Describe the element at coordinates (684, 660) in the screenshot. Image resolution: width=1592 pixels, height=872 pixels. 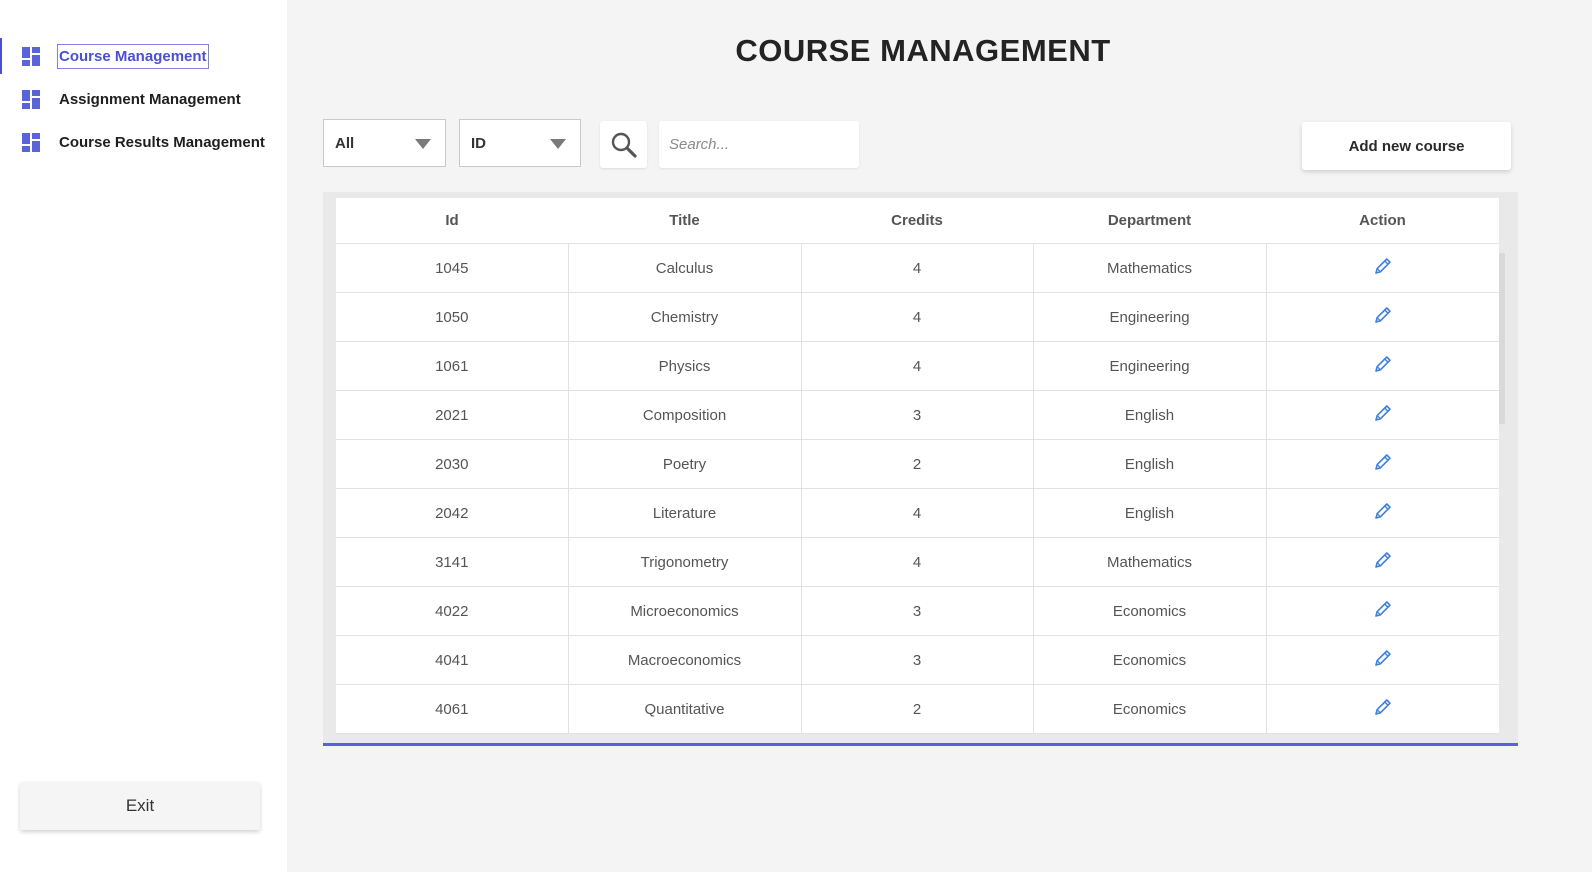
I see `cell-title: Macroeconomics` at that location.